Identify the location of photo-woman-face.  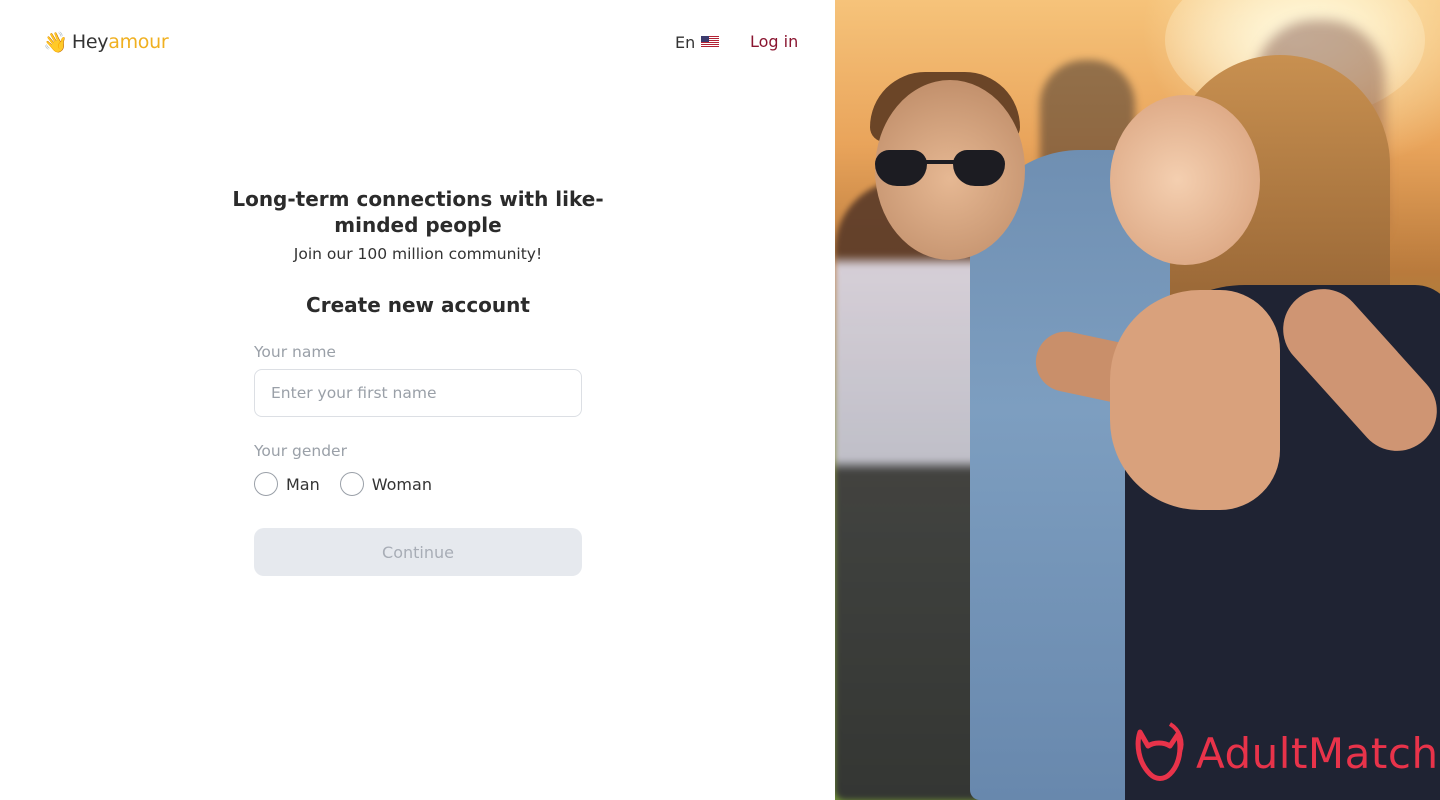
(1185, 180).